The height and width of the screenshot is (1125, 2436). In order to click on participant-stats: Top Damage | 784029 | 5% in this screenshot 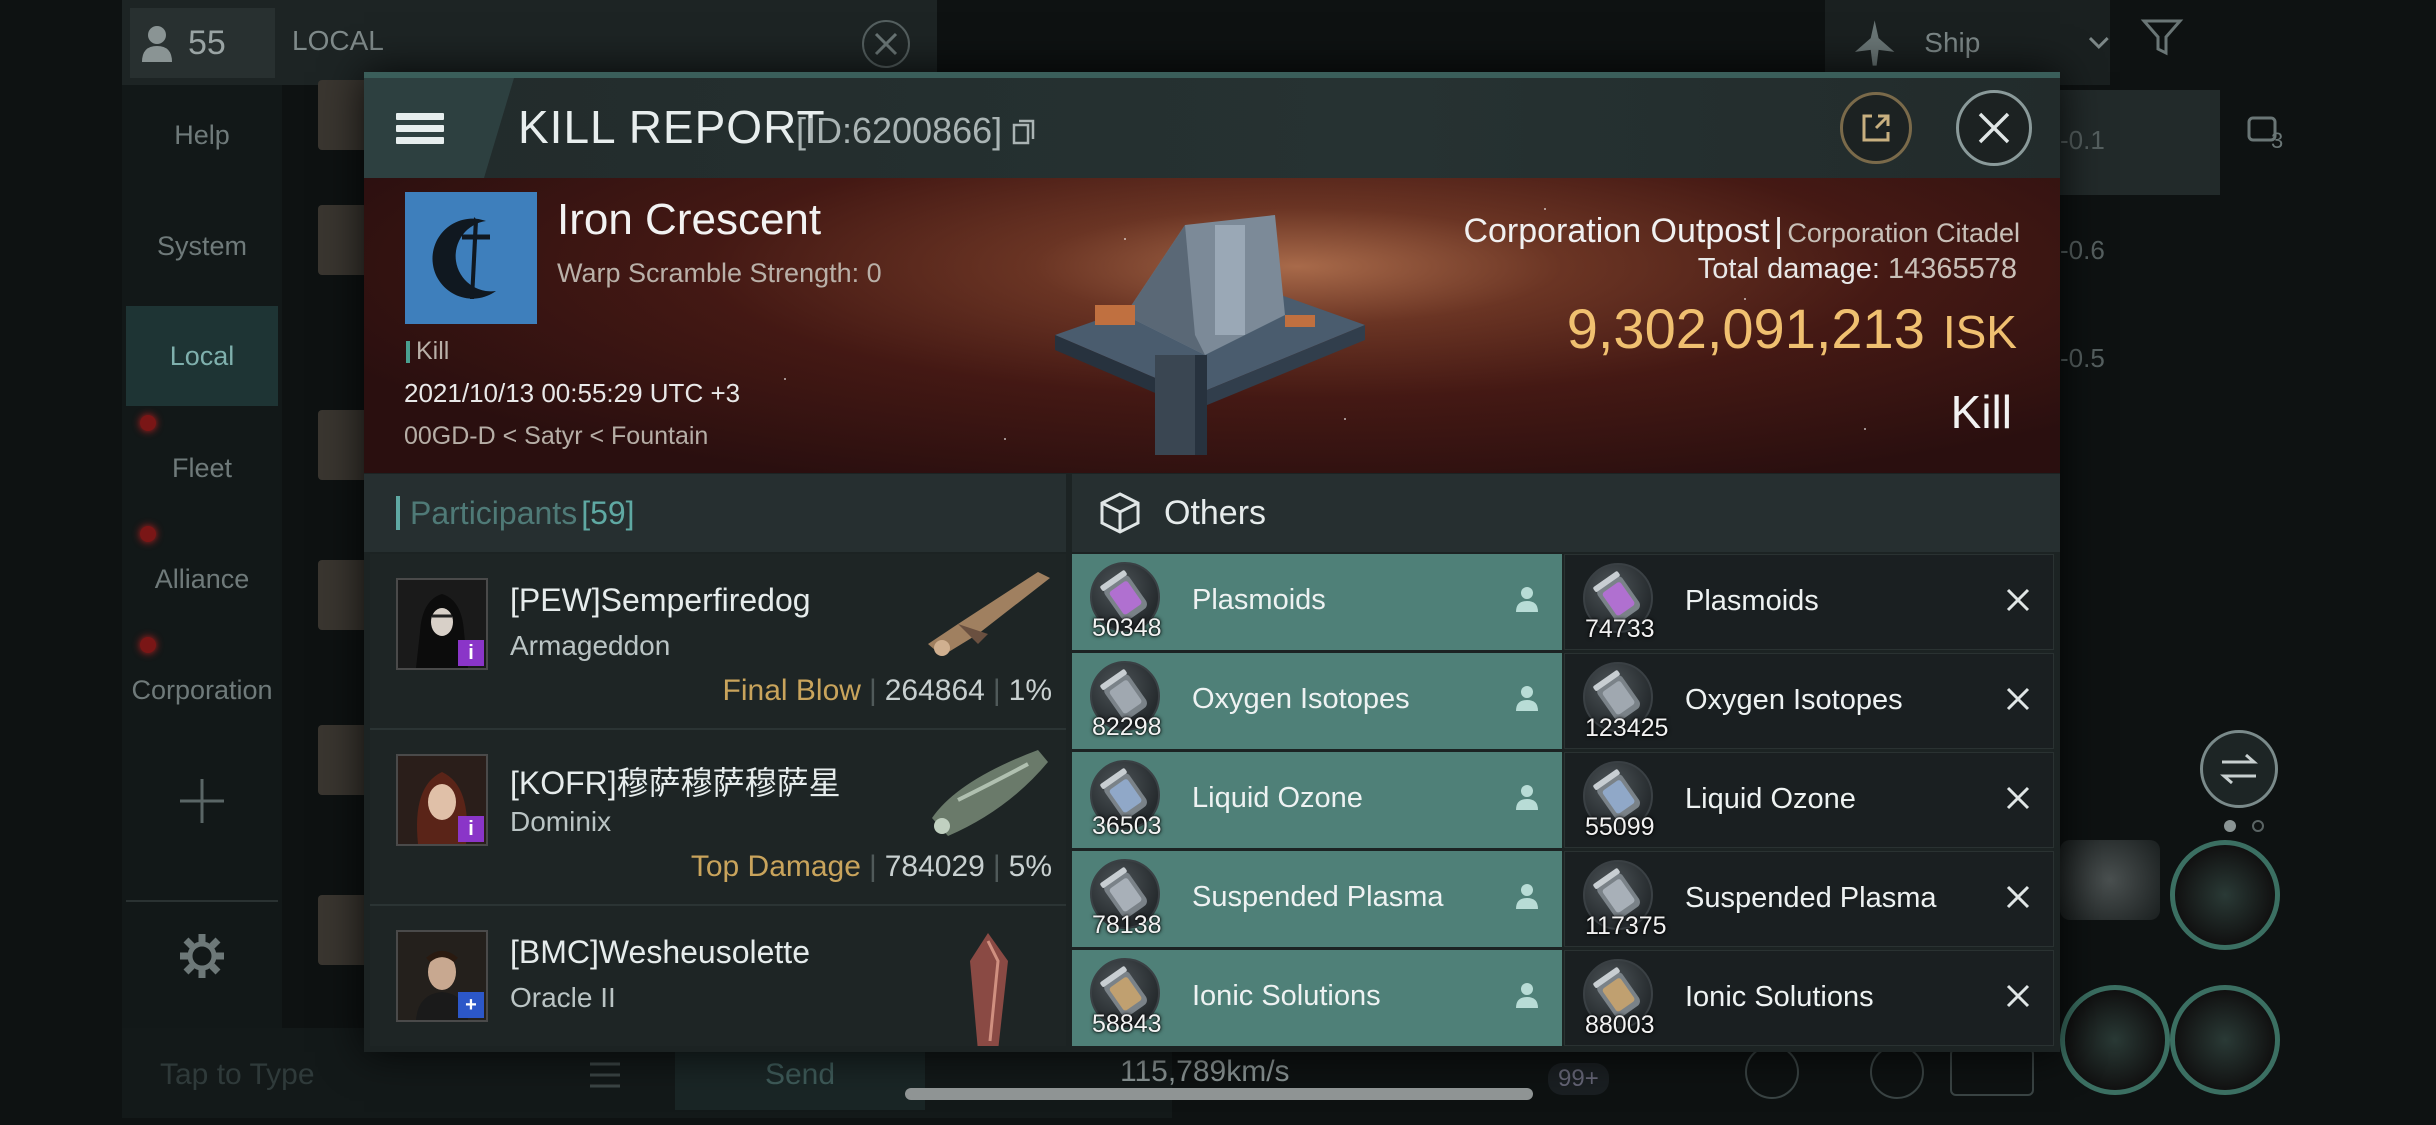, I will do `click(871, 866)`.